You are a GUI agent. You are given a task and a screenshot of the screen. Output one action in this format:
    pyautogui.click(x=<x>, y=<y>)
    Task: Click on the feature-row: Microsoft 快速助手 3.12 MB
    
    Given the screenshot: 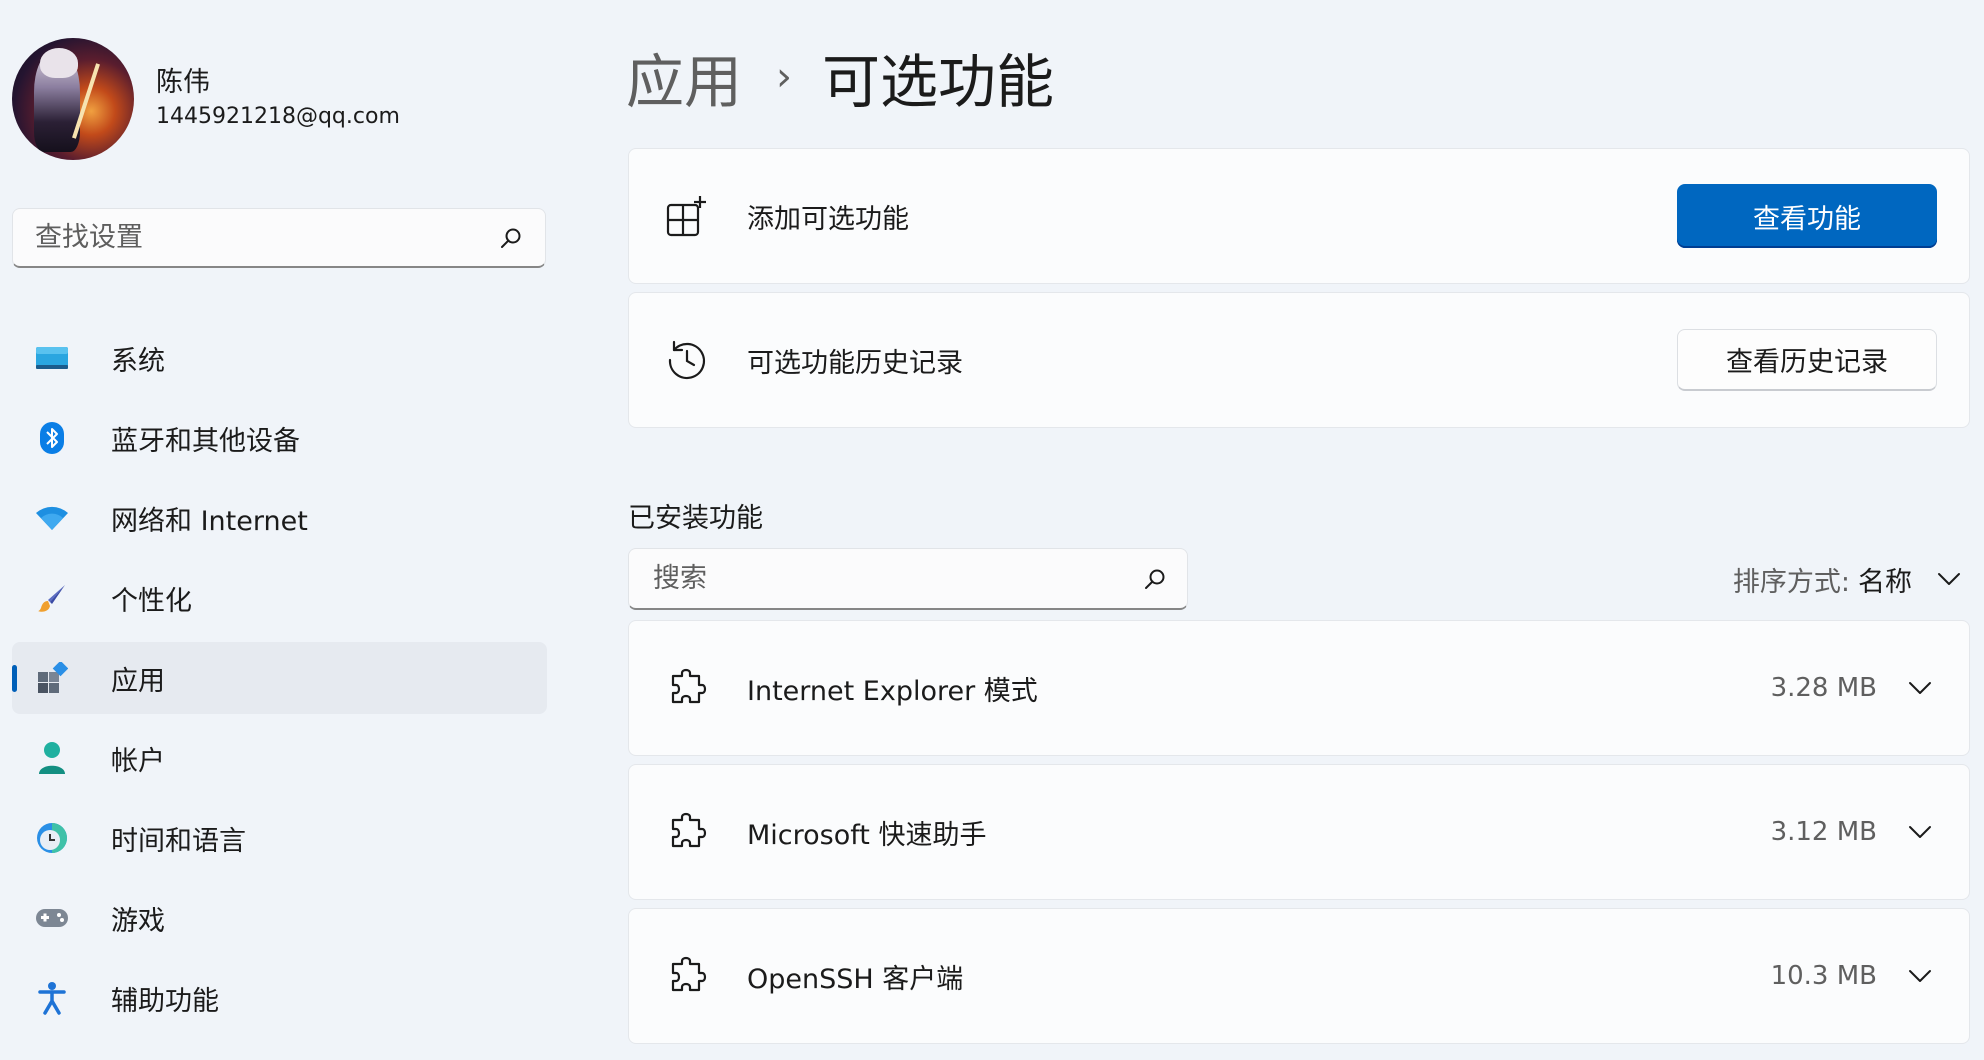 What is the action you would take?
    pyautogui.click(x=1299, y=832)
    